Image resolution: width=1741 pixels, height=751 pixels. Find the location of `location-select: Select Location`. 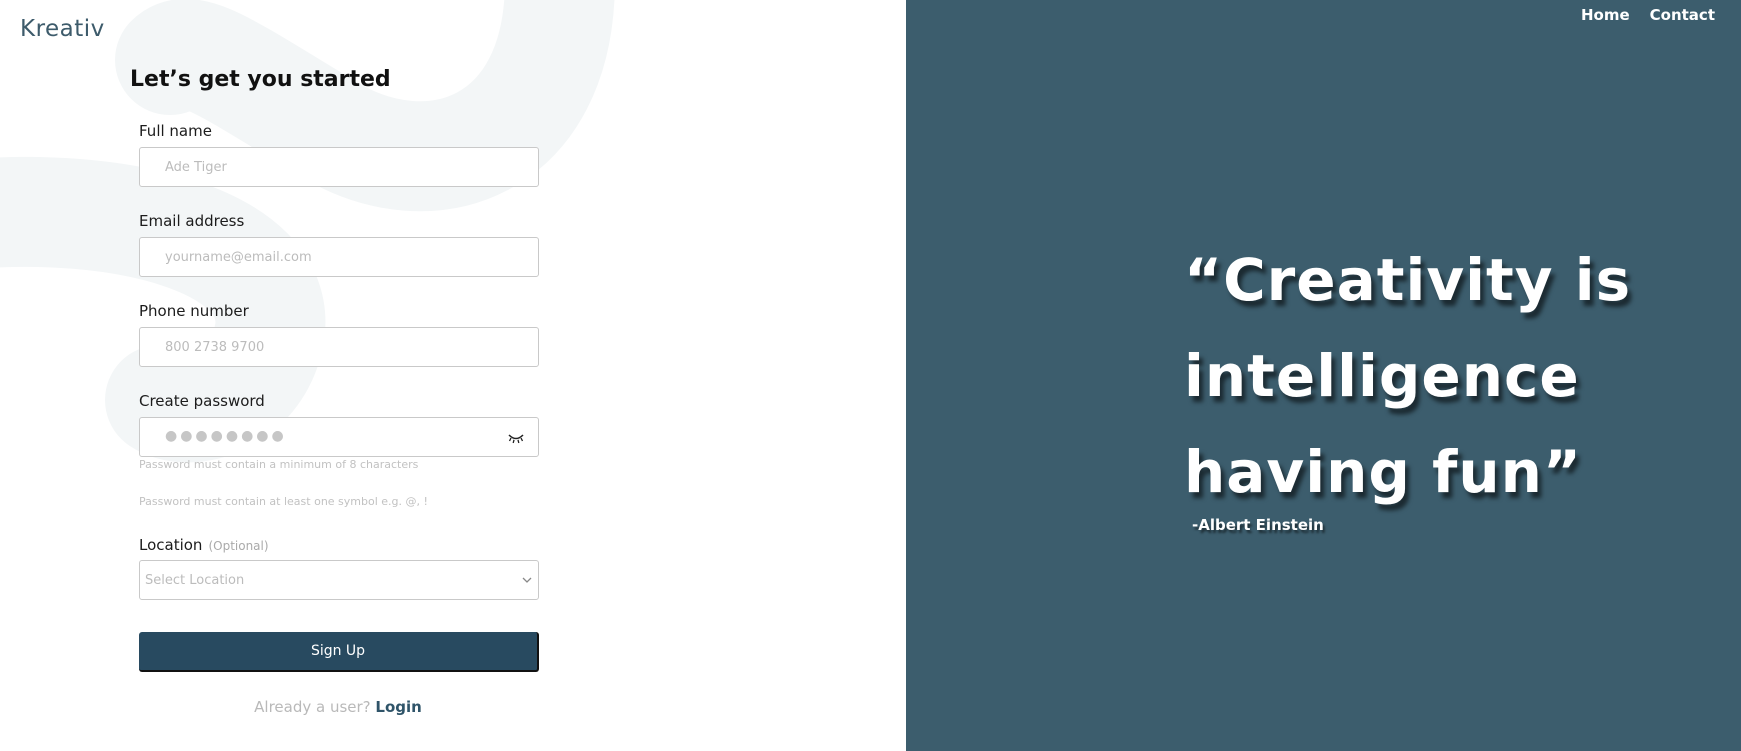

location-select: Select Location is located at coordinates (339, 580).